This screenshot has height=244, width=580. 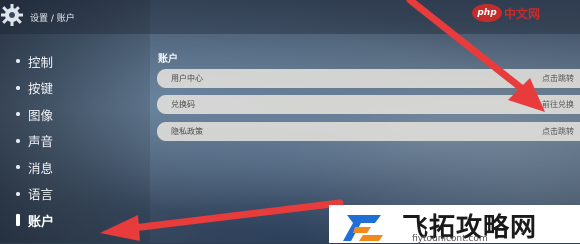 What do you see at coordinates (168, 59) in the screenshot?
I see `section-title: 账户` at bounding box center [168, 59].